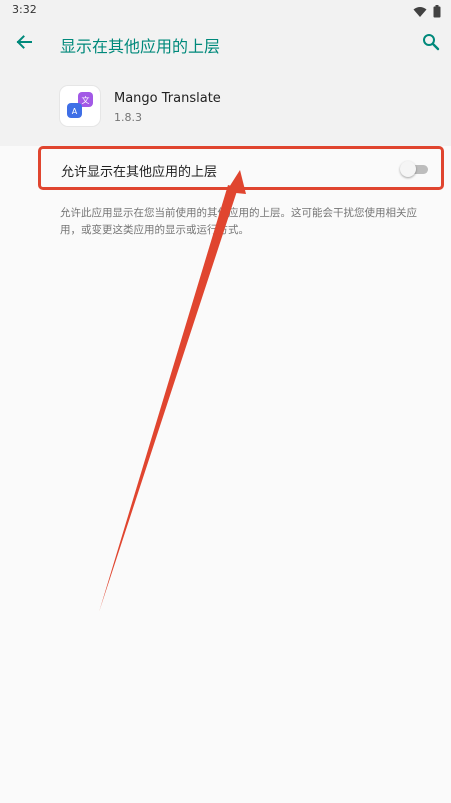 This screenshot has width=451, height=803. I want to click on search-button, so click(431, 44).